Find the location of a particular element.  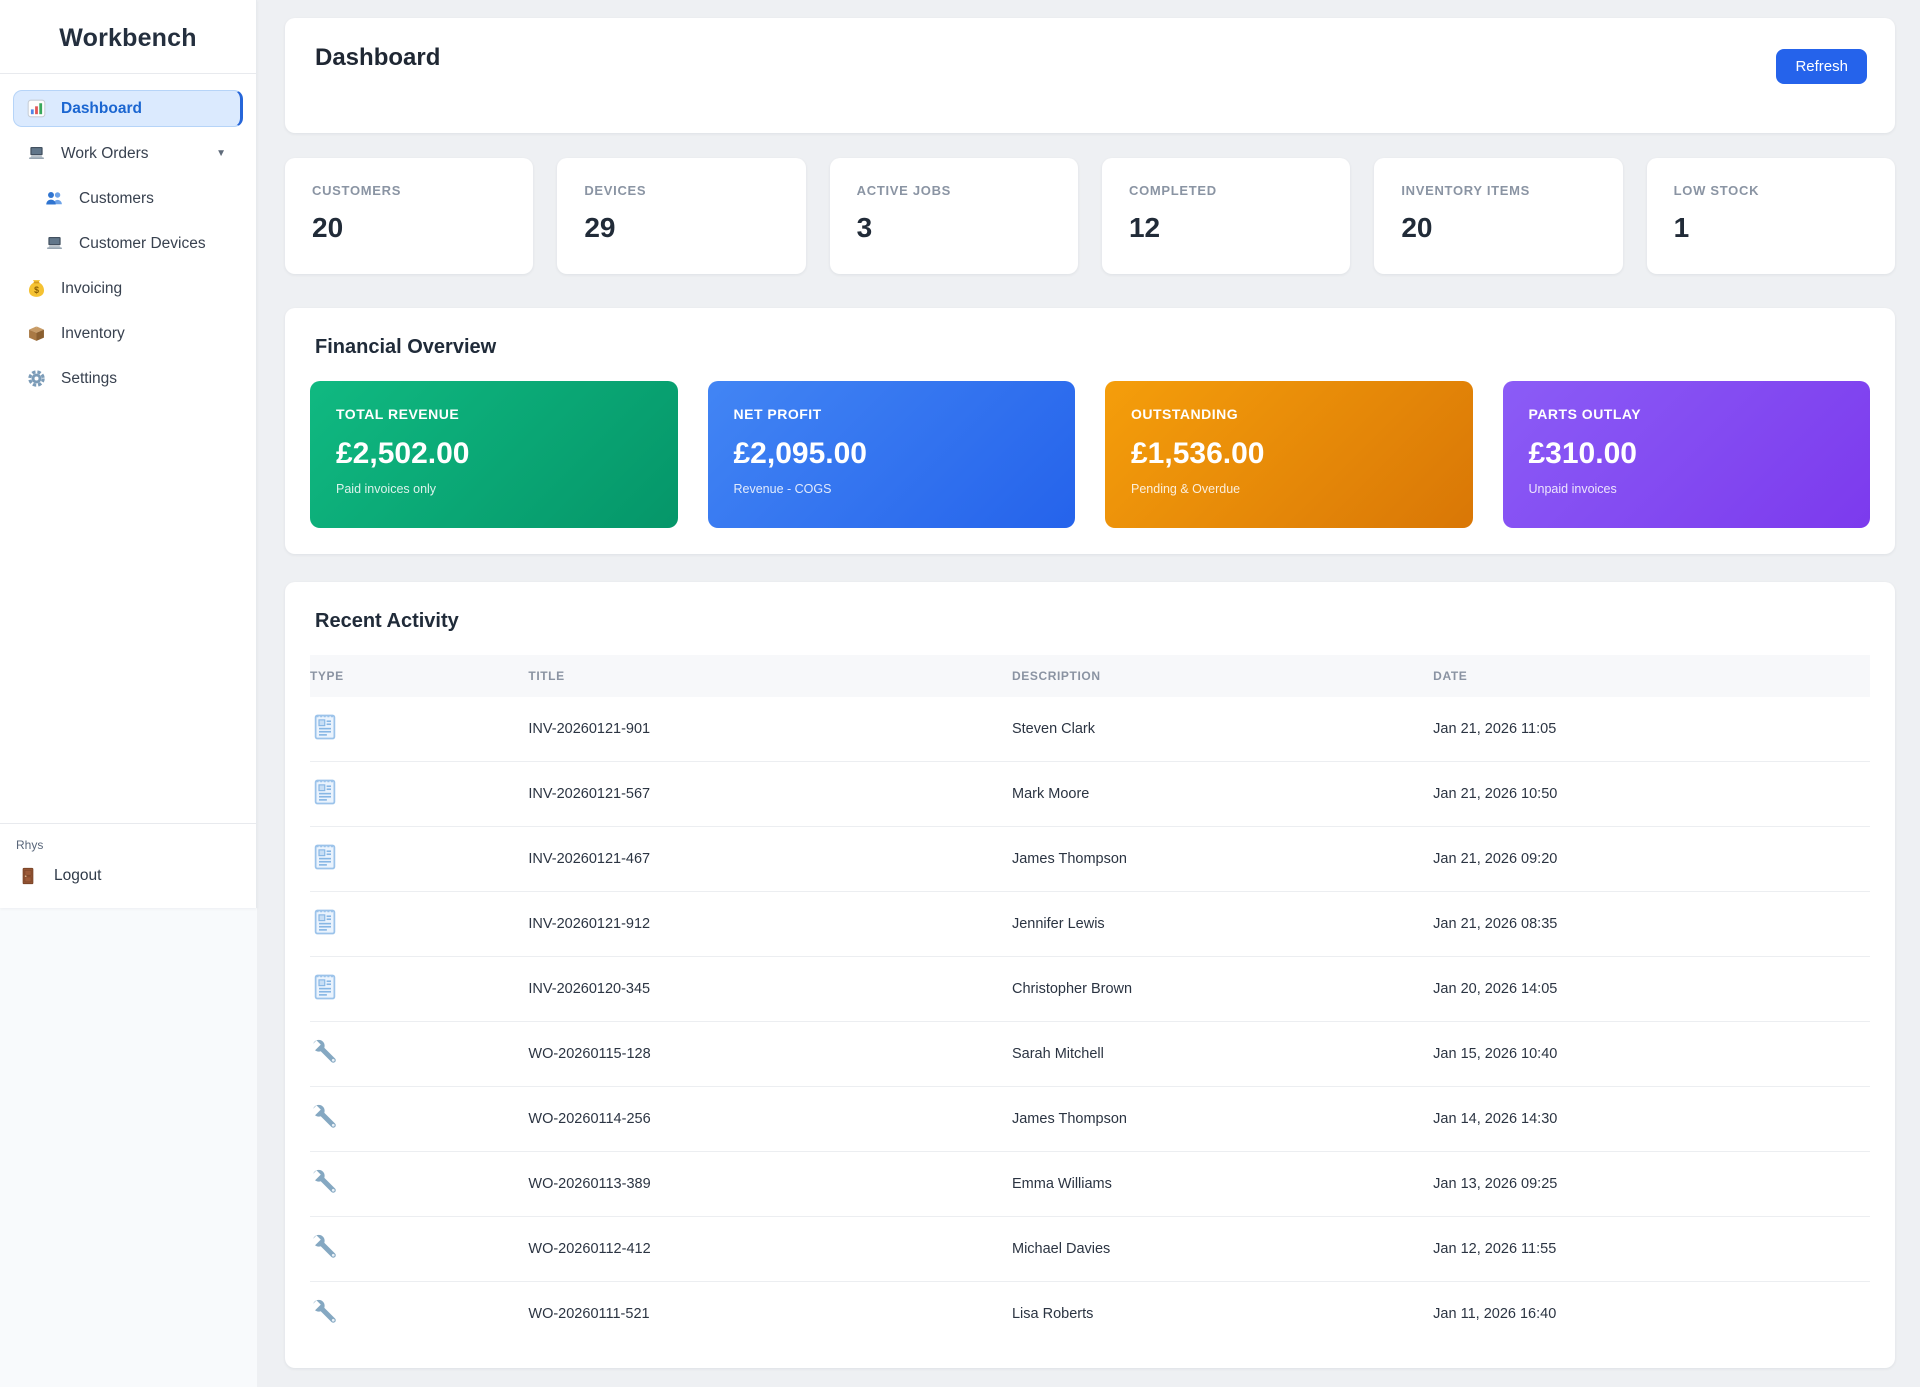

column-header-title: Title is located at coordinates (546, 676).